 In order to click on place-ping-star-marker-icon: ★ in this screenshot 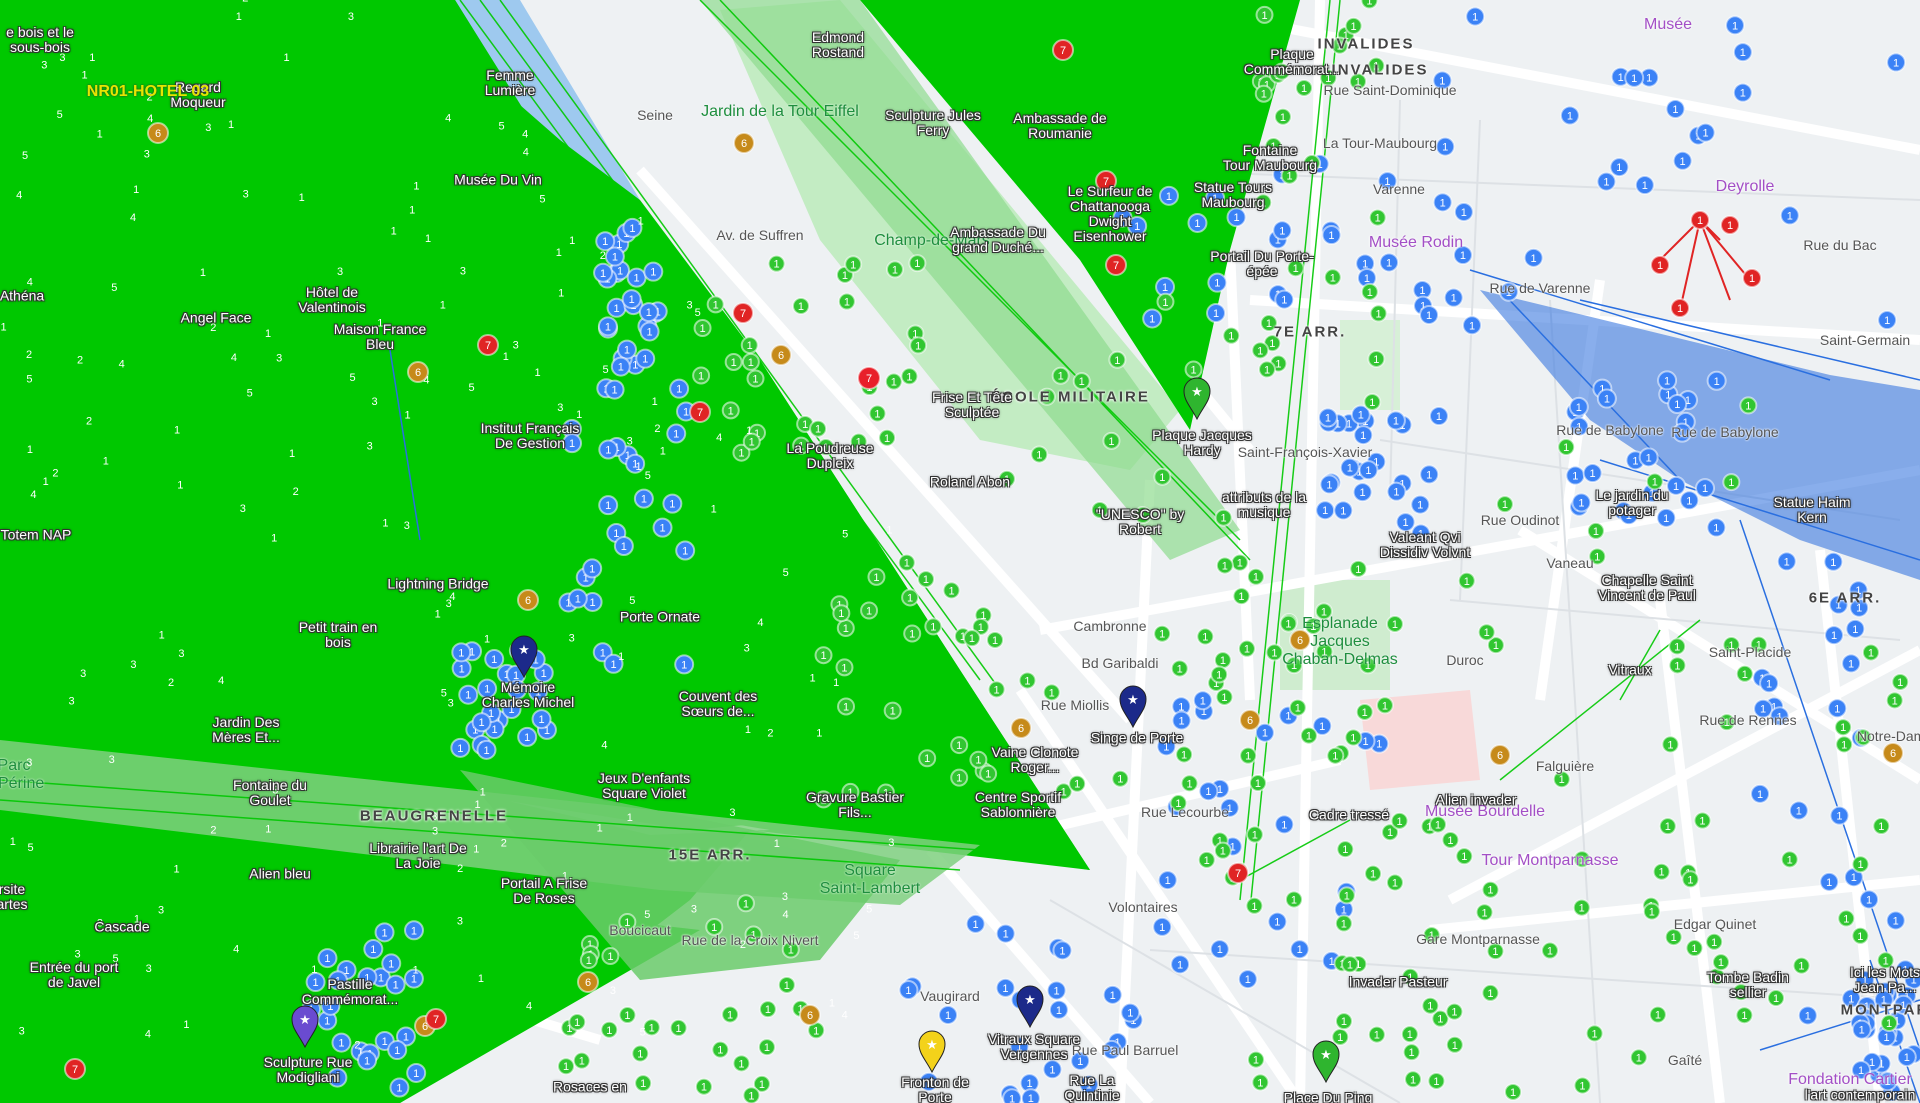, I will do `click(1326, 1062)`.